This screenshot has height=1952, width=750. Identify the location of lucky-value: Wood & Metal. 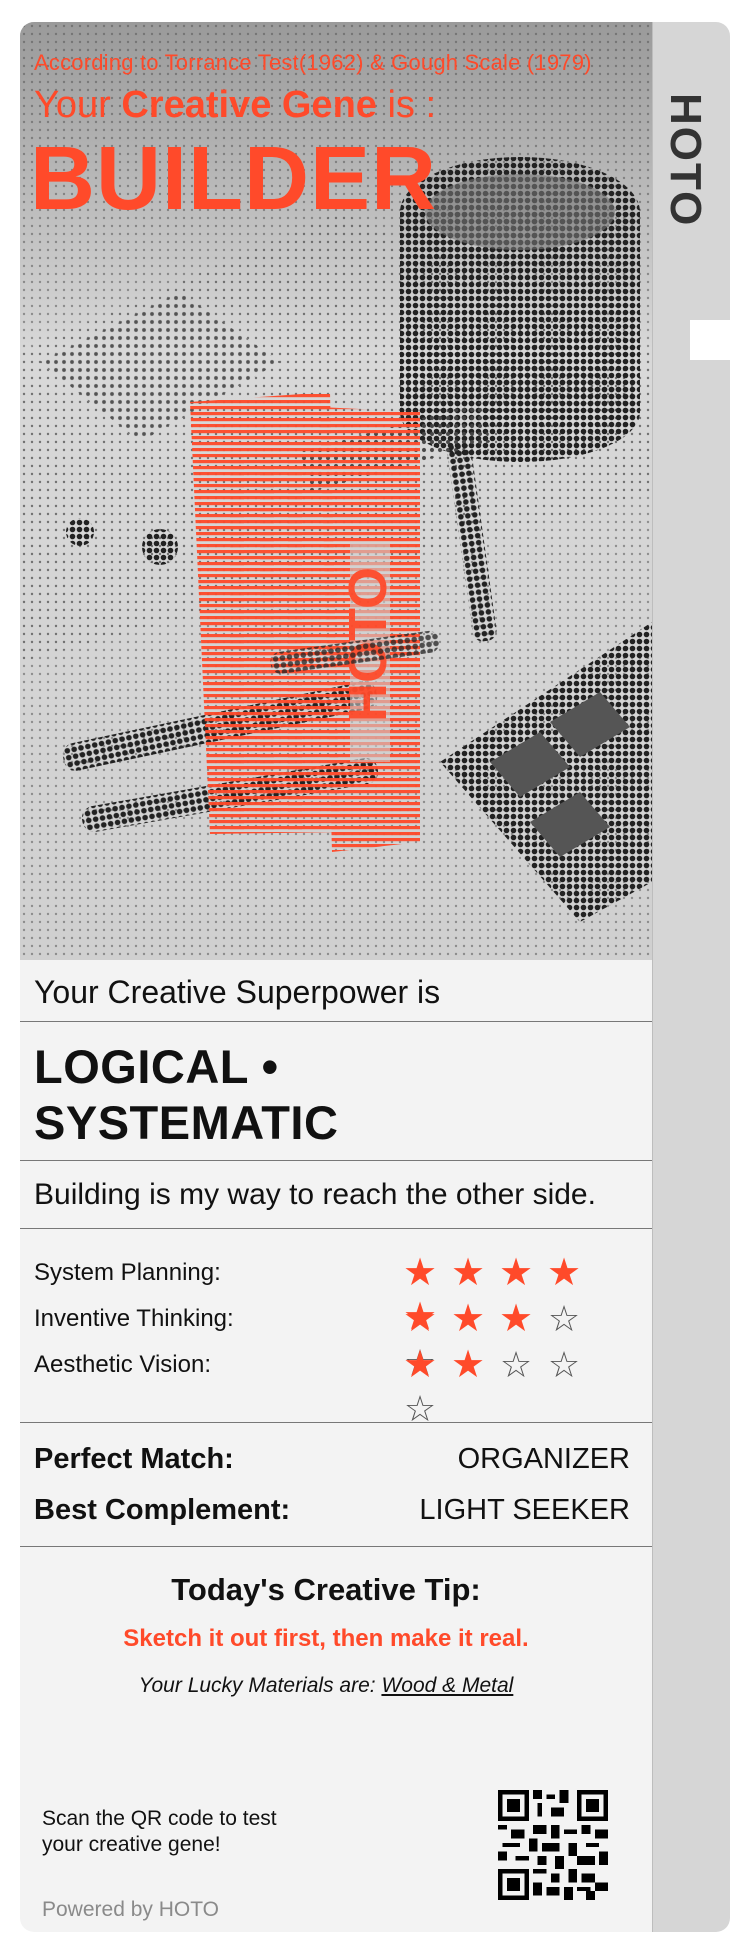
(447, 1685).